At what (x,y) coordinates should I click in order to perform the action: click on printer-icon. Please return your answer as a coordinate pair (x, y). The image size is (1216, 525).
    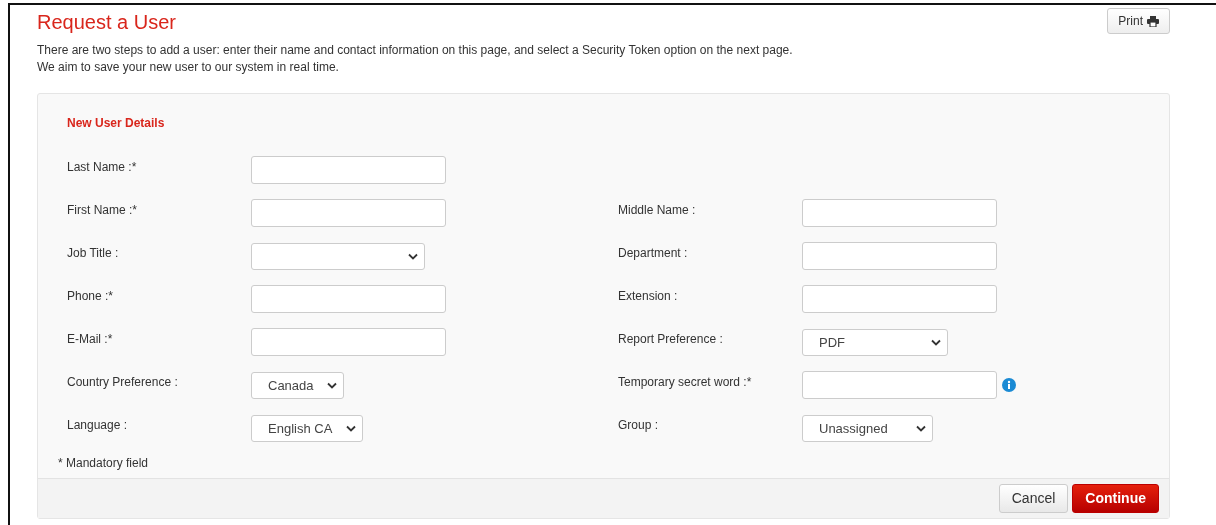
    Looking at the image, I should click on (1153, 21).